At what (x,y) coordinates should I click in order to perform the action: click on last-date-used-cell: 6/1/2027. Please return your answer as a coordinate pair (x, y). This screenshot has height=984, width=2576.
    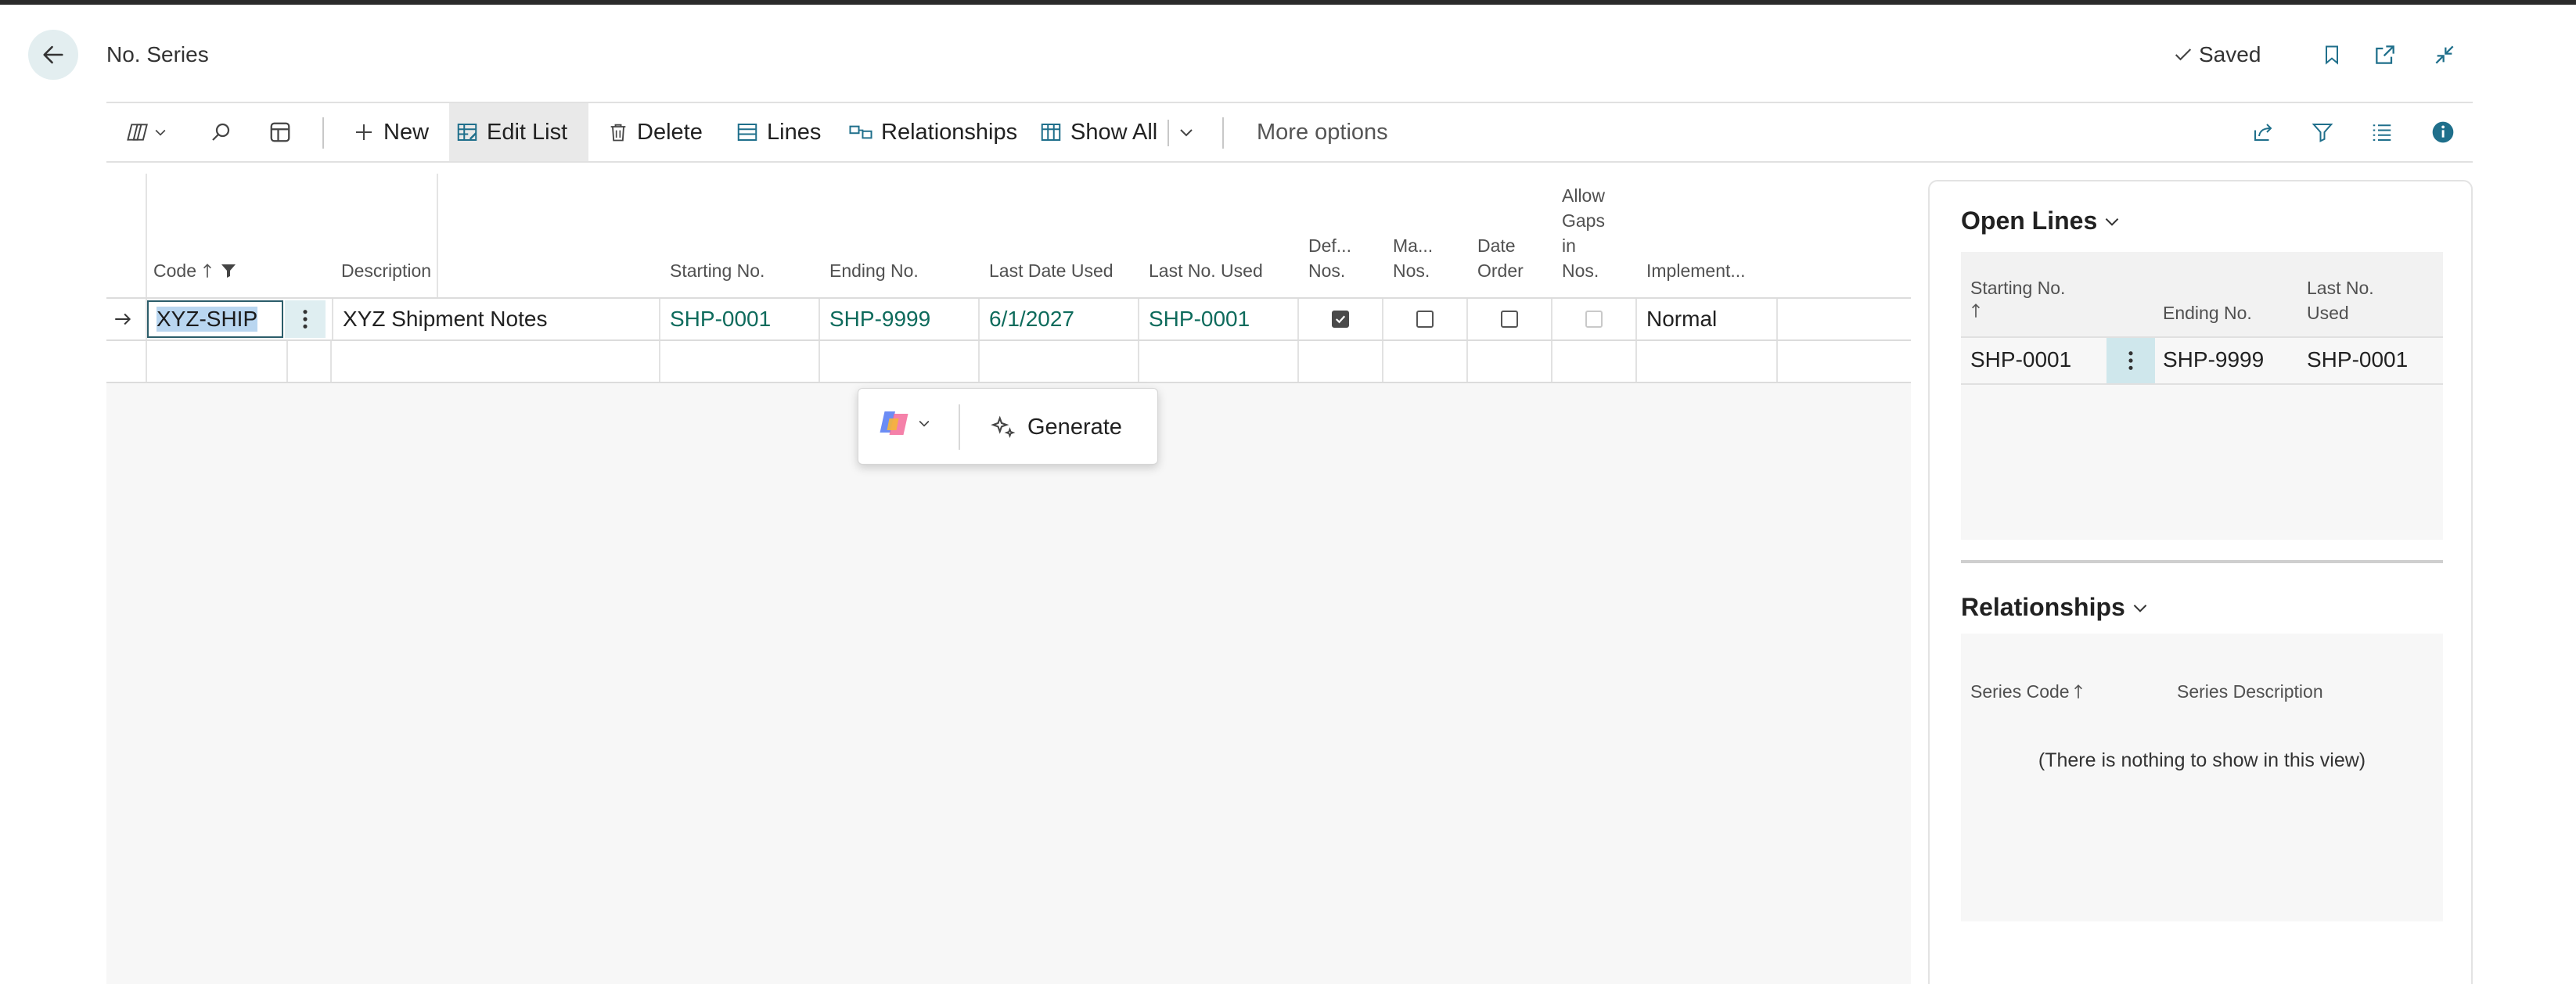
    Looking at the image, I should click on (1059, 319).